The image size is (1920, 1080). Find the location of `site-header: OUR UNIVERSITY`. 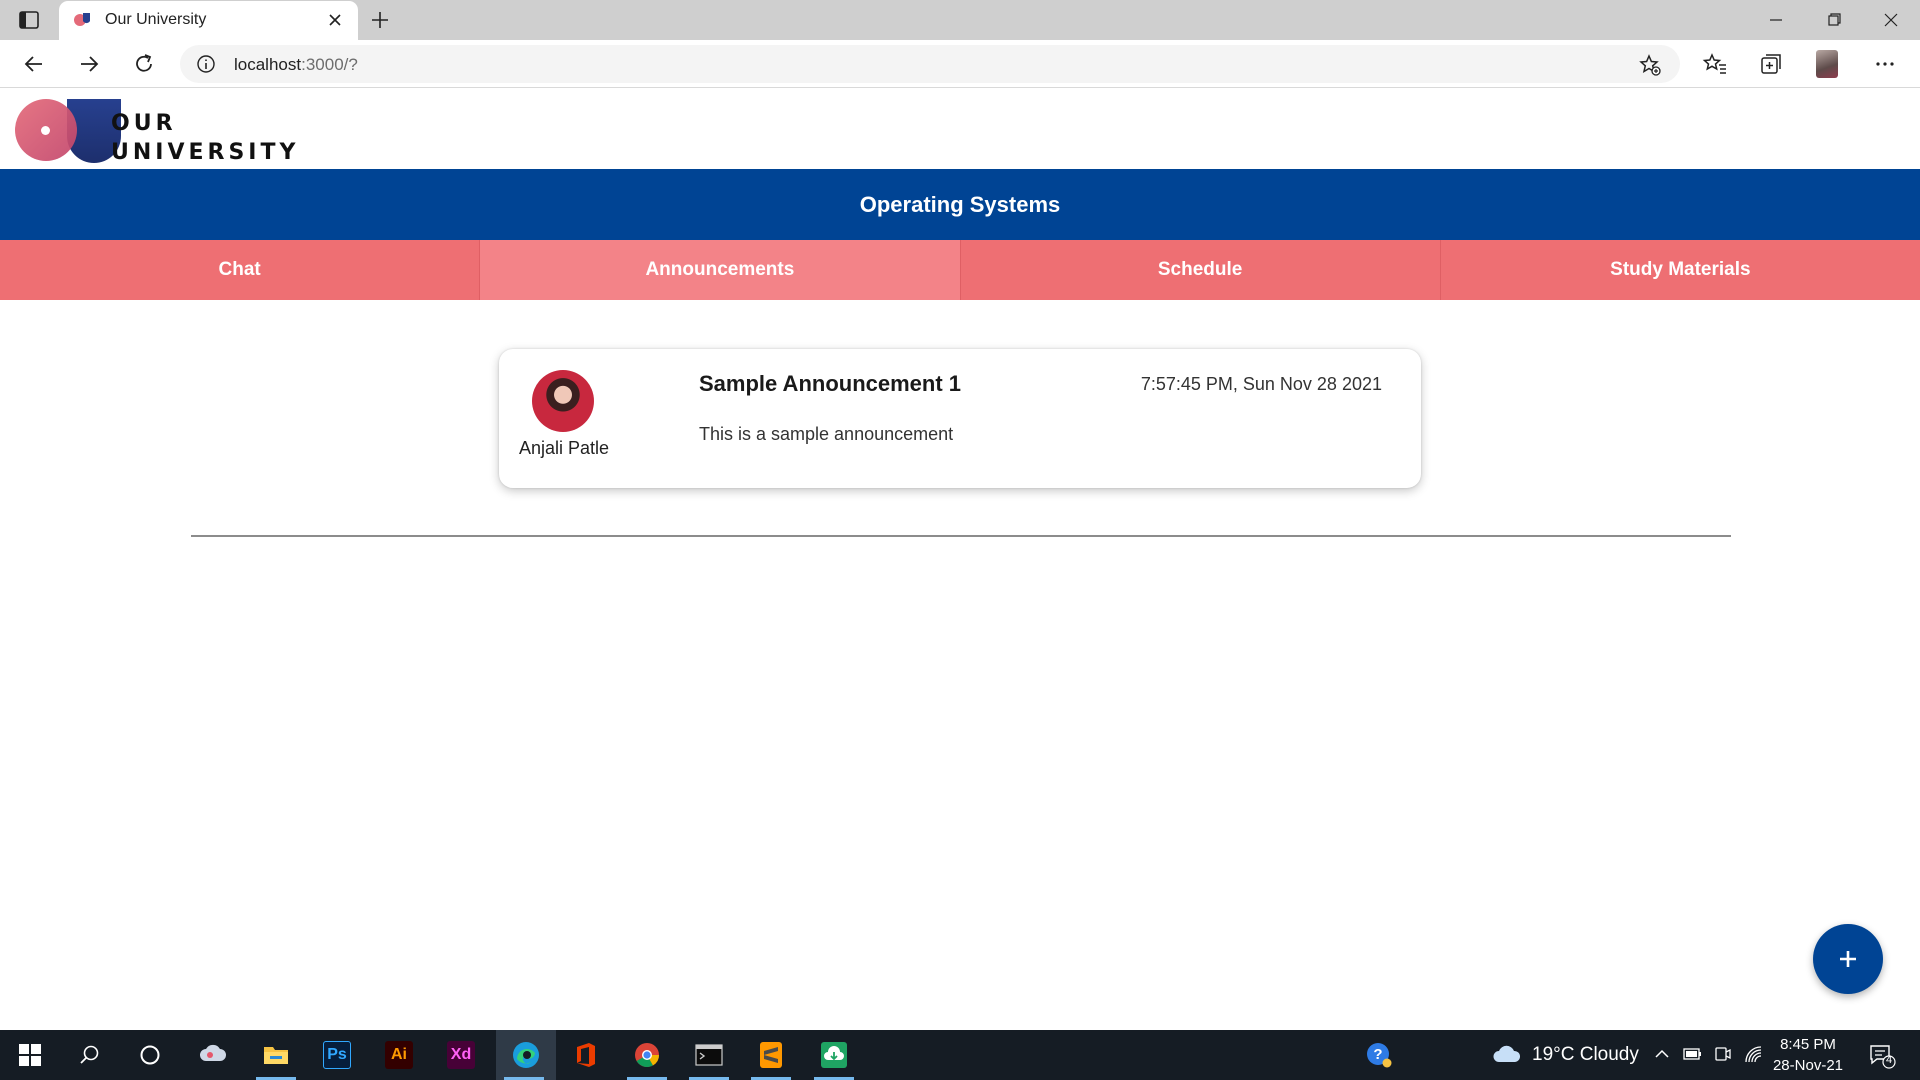

site-header: OUR UNIVERSITY is located at coordinates (960, 128).